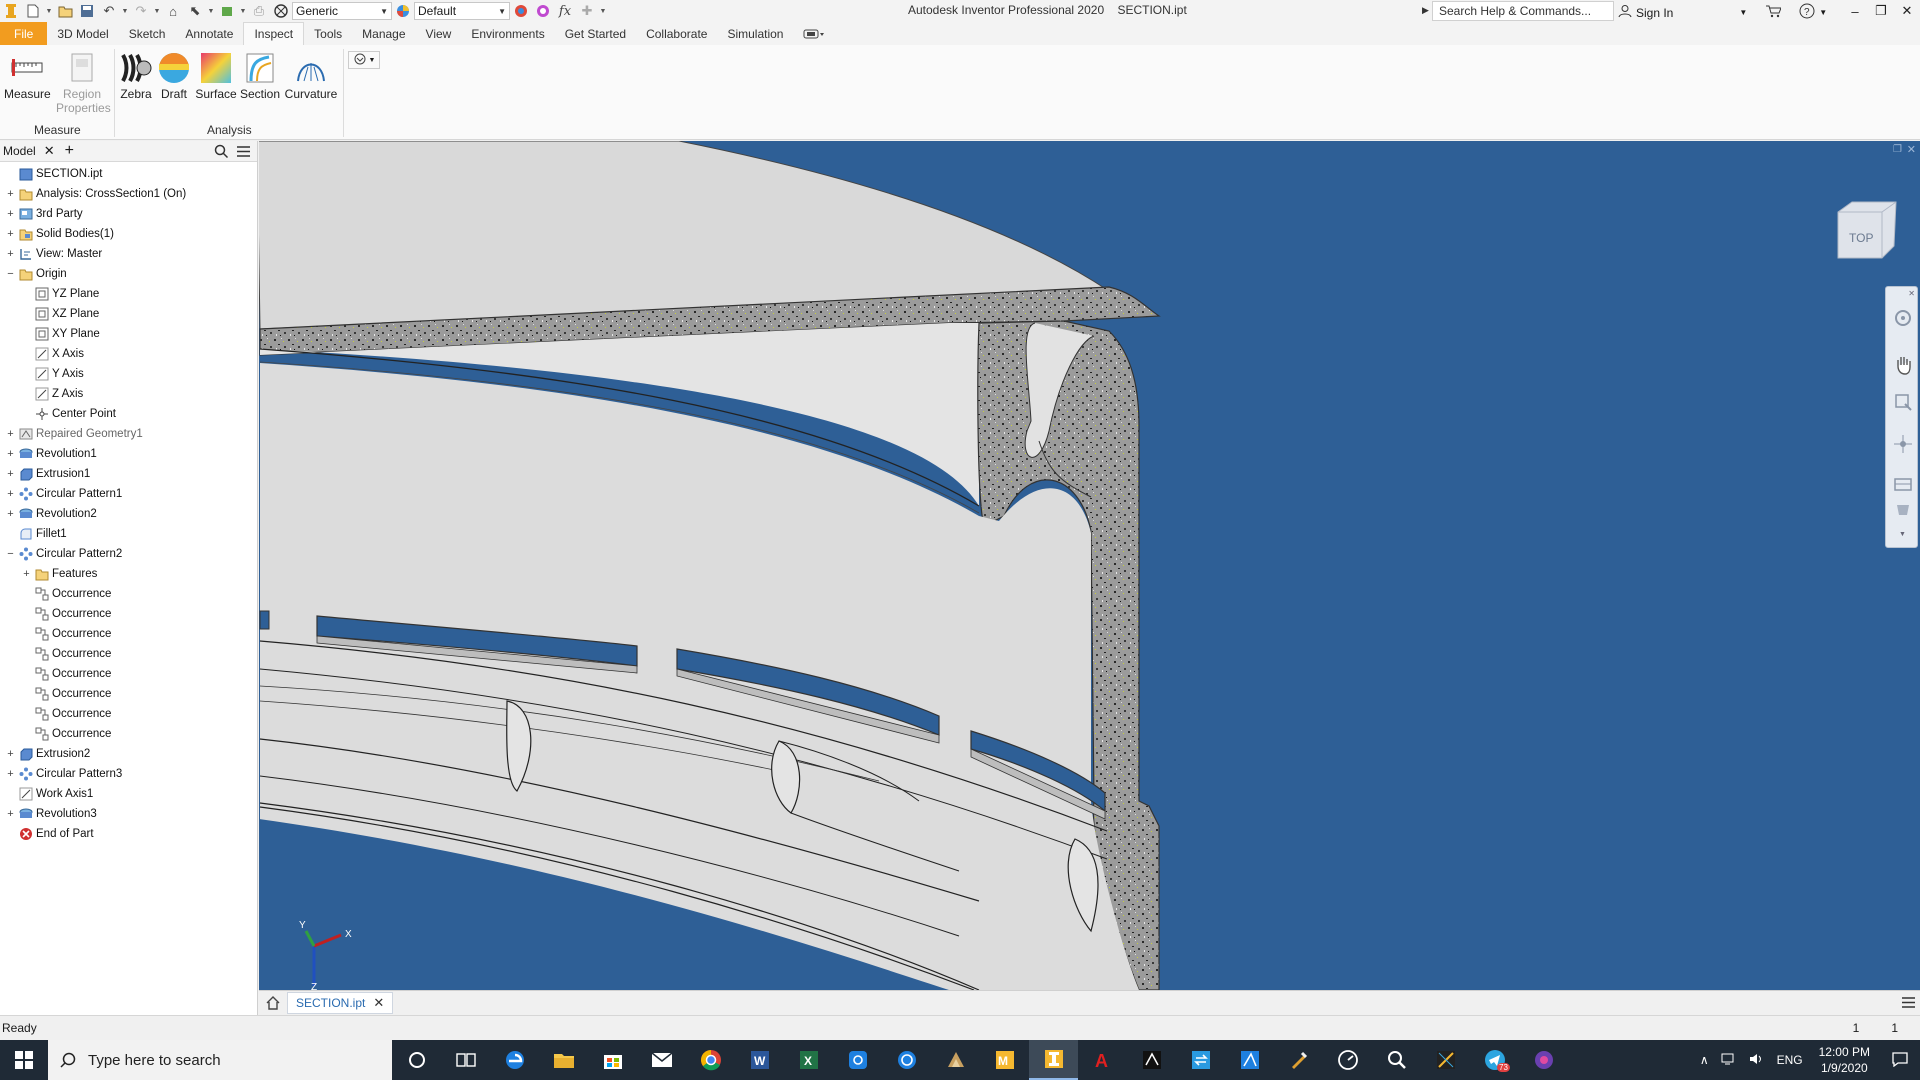 The image size is (1920, 1080). What do you see at coordinates (53, 354) in the screenshot?
I see `tree-node-x-axis: +X Axis` at bounding box center [53, 354].